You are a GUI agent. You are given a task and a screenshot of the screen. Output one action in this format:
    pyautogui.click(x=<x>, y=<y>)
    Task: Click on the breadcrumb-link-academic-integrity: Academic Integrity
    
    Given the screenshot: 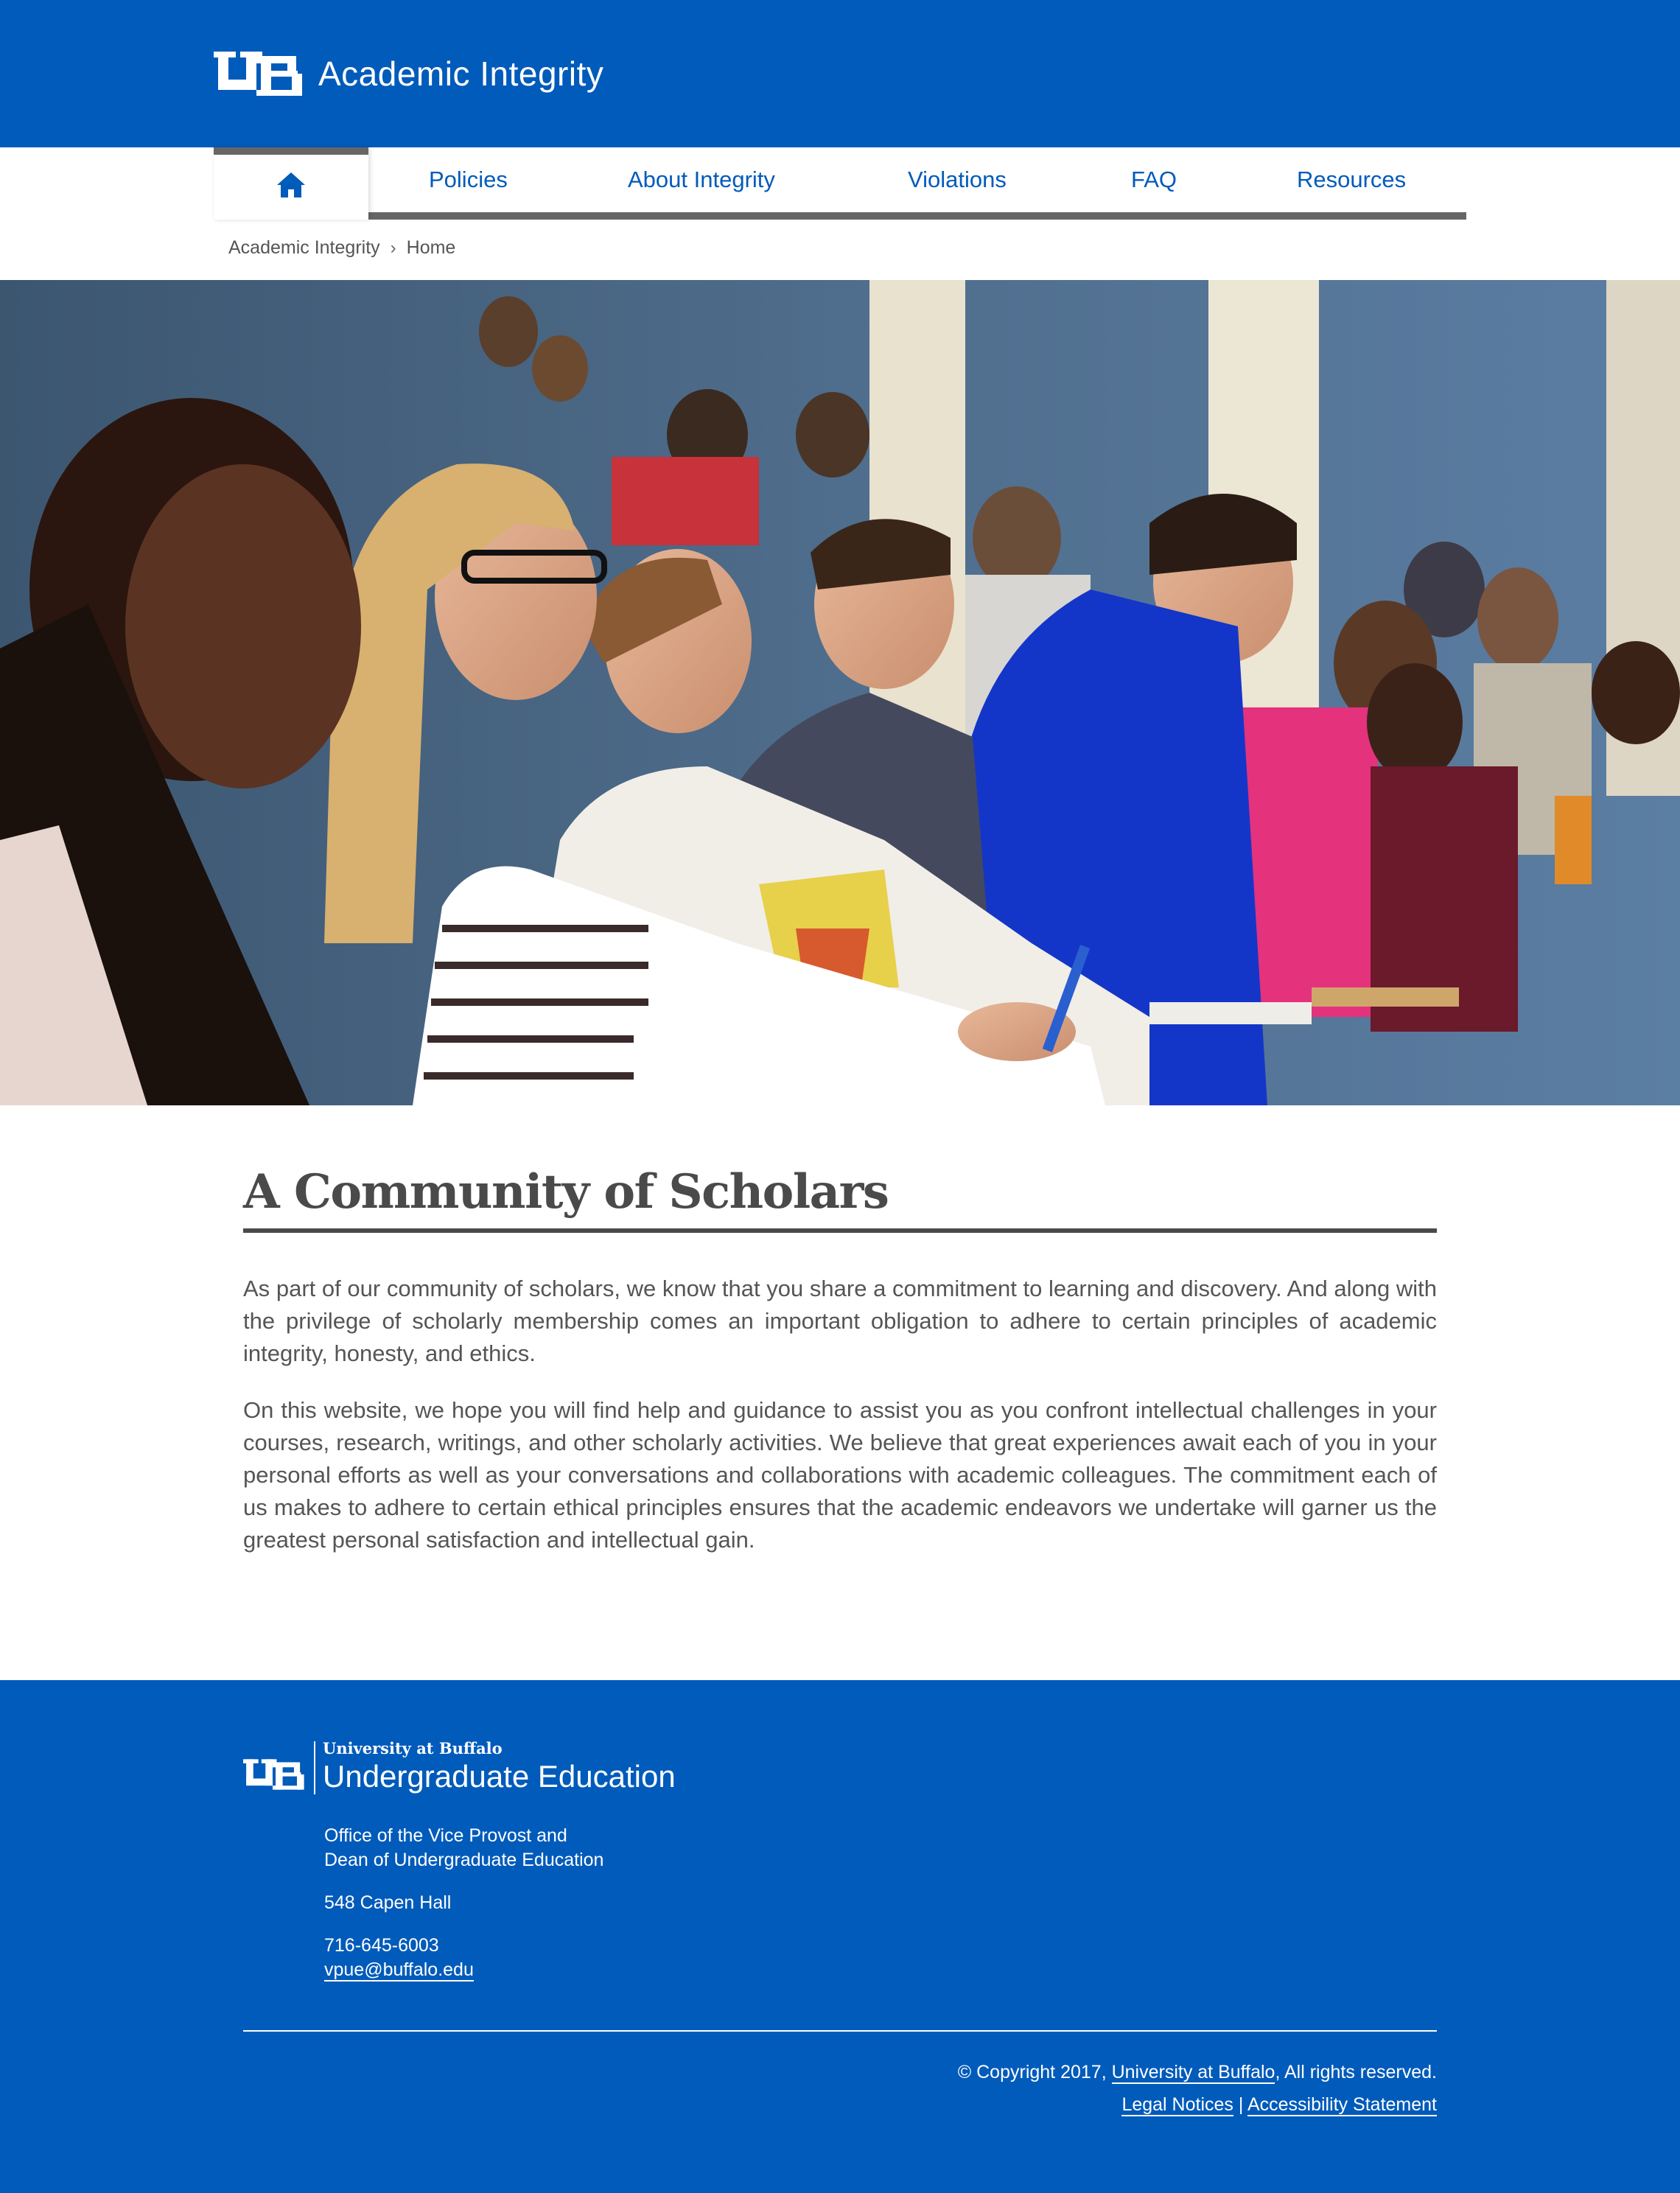 What is the action you would take?
    pyautogui.click(x=304, y=248)
    